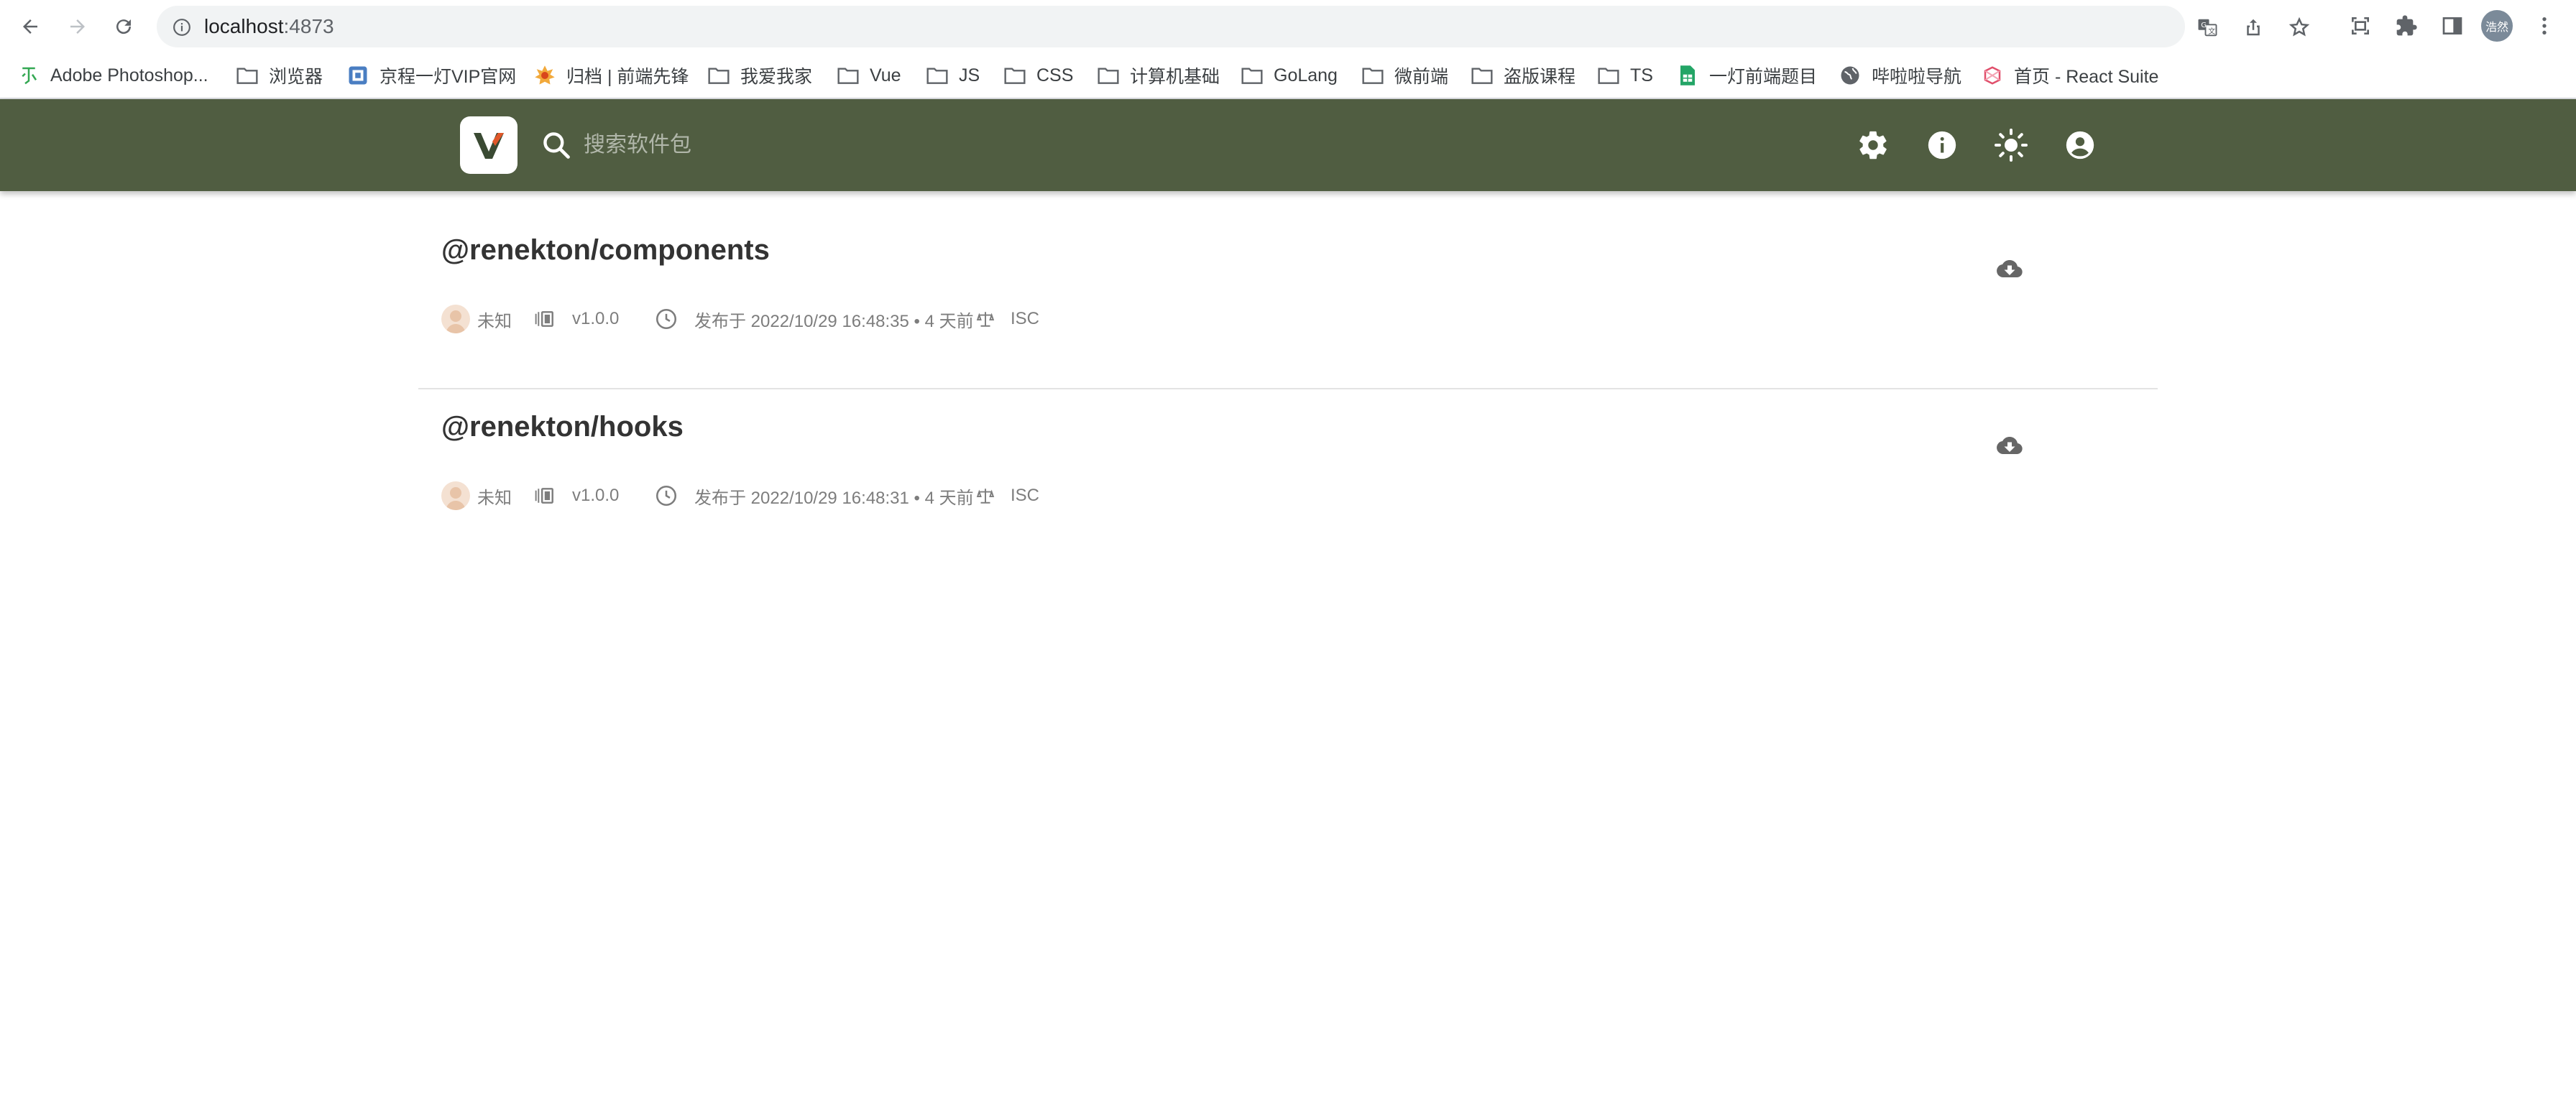 The image size is (2576, 1105). I want to click on bookmark-label: 一灯前端题目, so click(1763, 77).